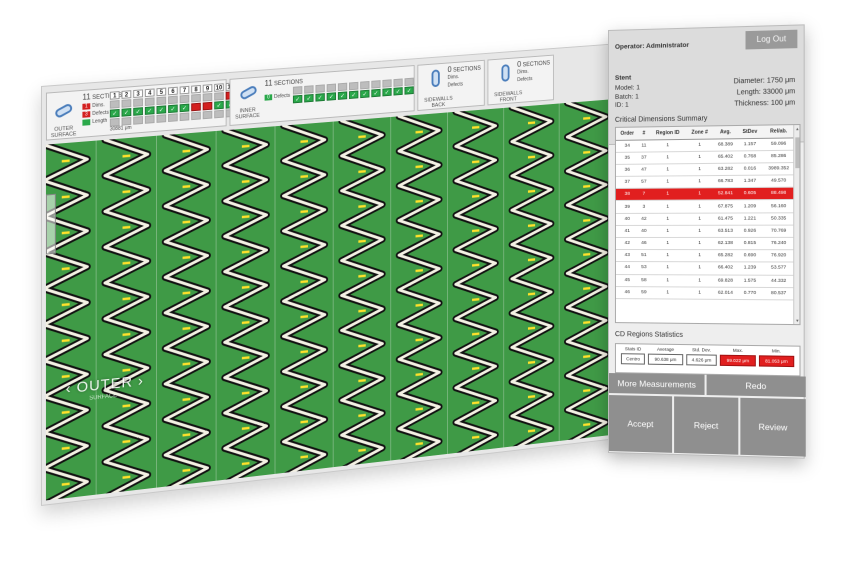  What do you see at coordinates (705, 280) in the screenshot?
I see `table-row: 45 58 1 1 69.828 1.575 44.332` at bounding box center [705, 280].